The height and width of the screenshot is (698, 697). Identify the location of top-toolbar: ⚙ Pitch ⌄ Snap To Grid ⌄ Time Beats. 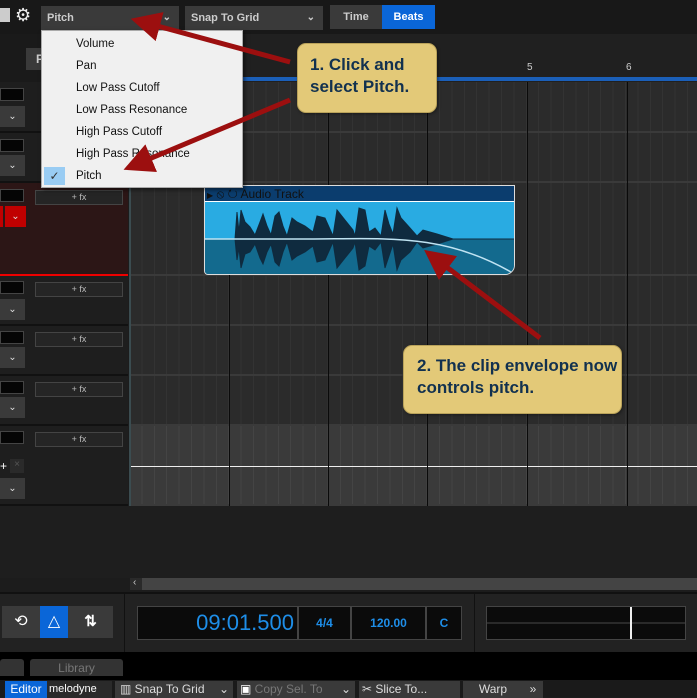
(348, 17).